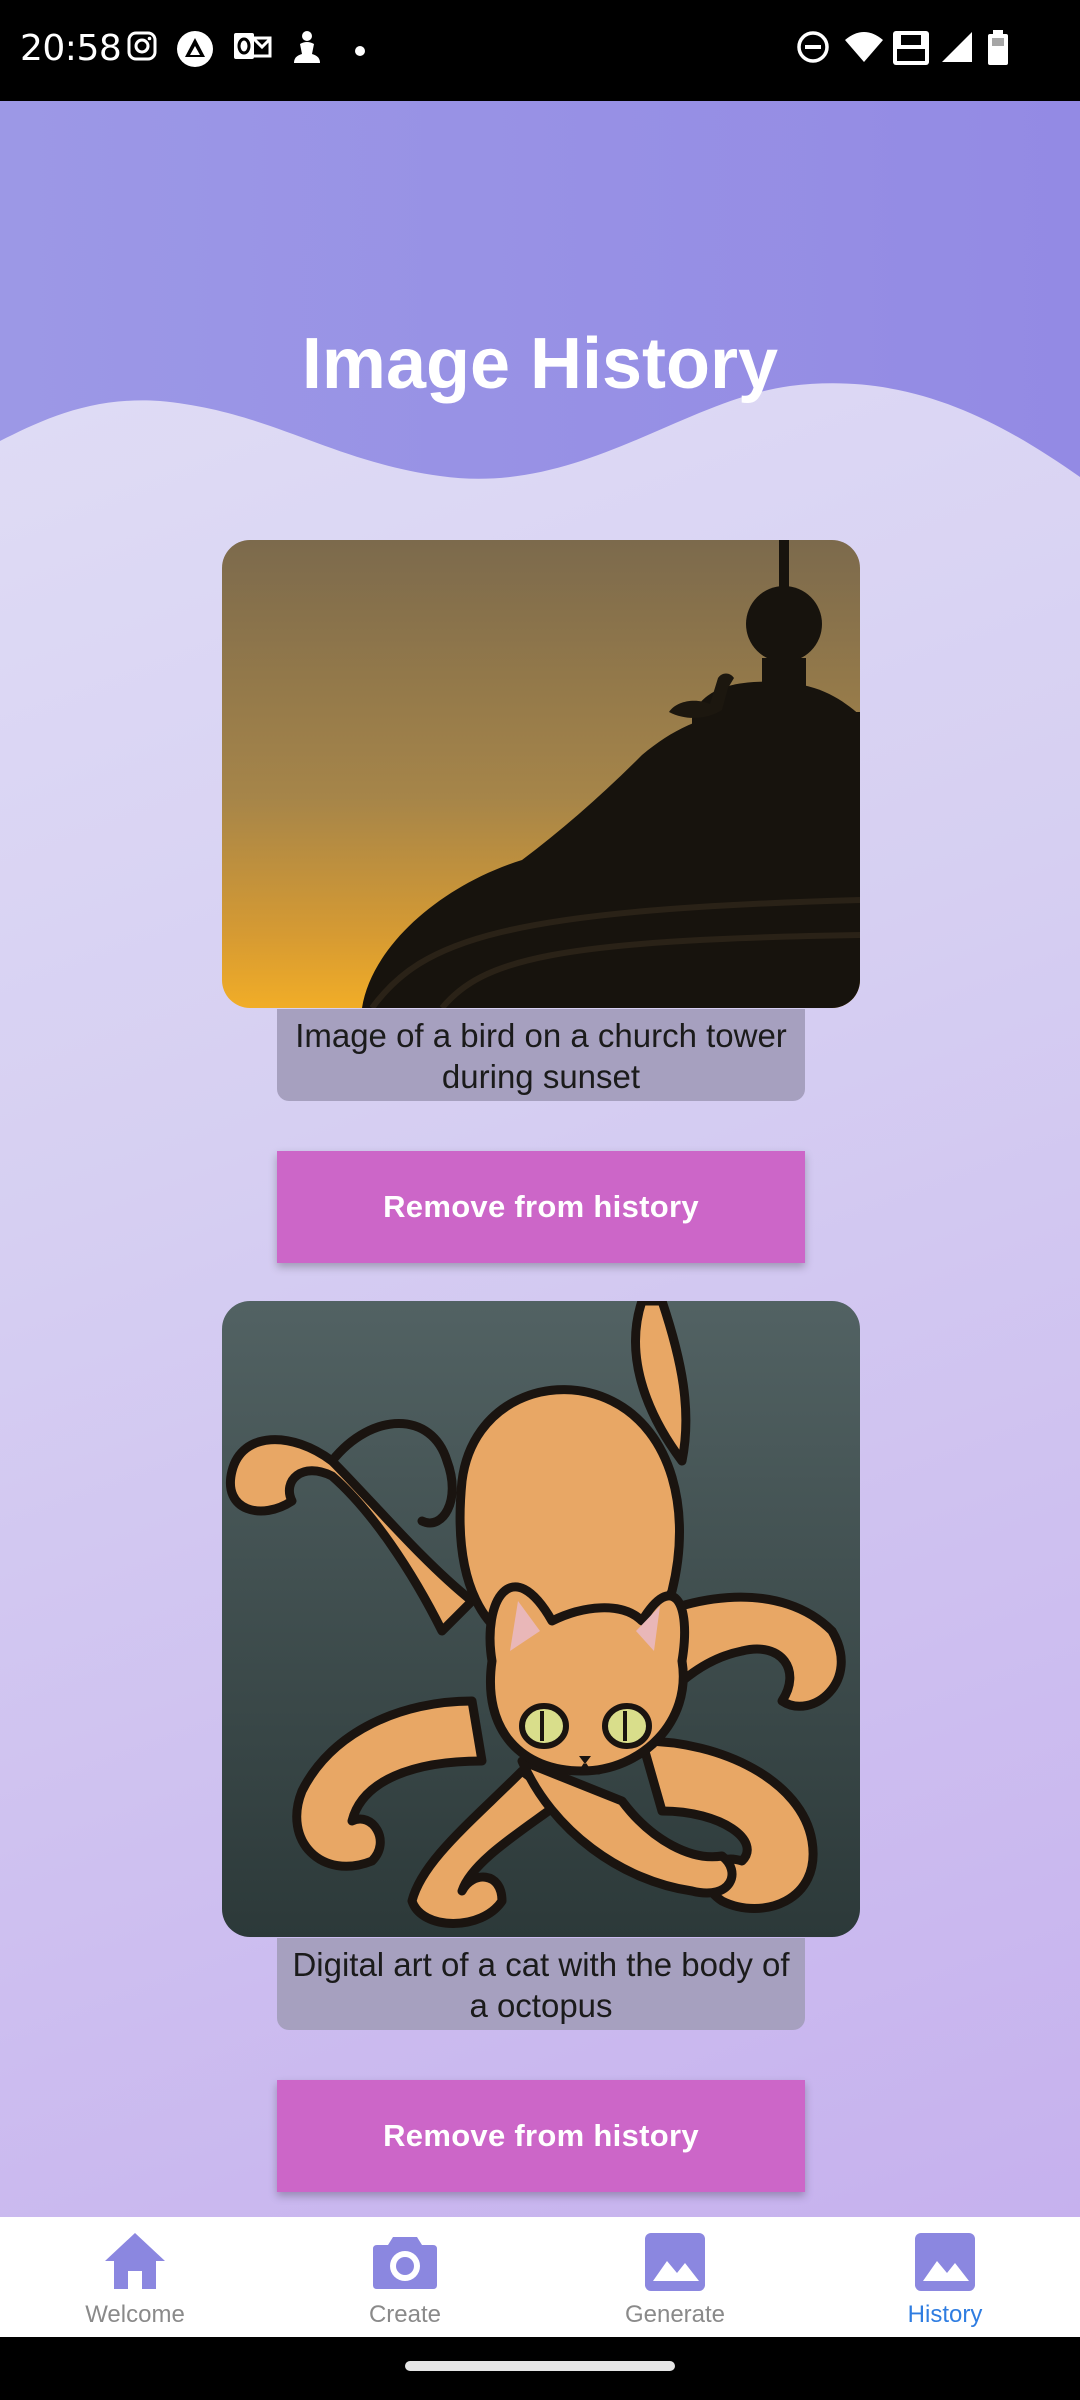 The height and width of the screenshot is (2400, 1080). Describe the element at coordinates (675, 2314) in the screenshot. I see `nav-label: Generate` at that location.